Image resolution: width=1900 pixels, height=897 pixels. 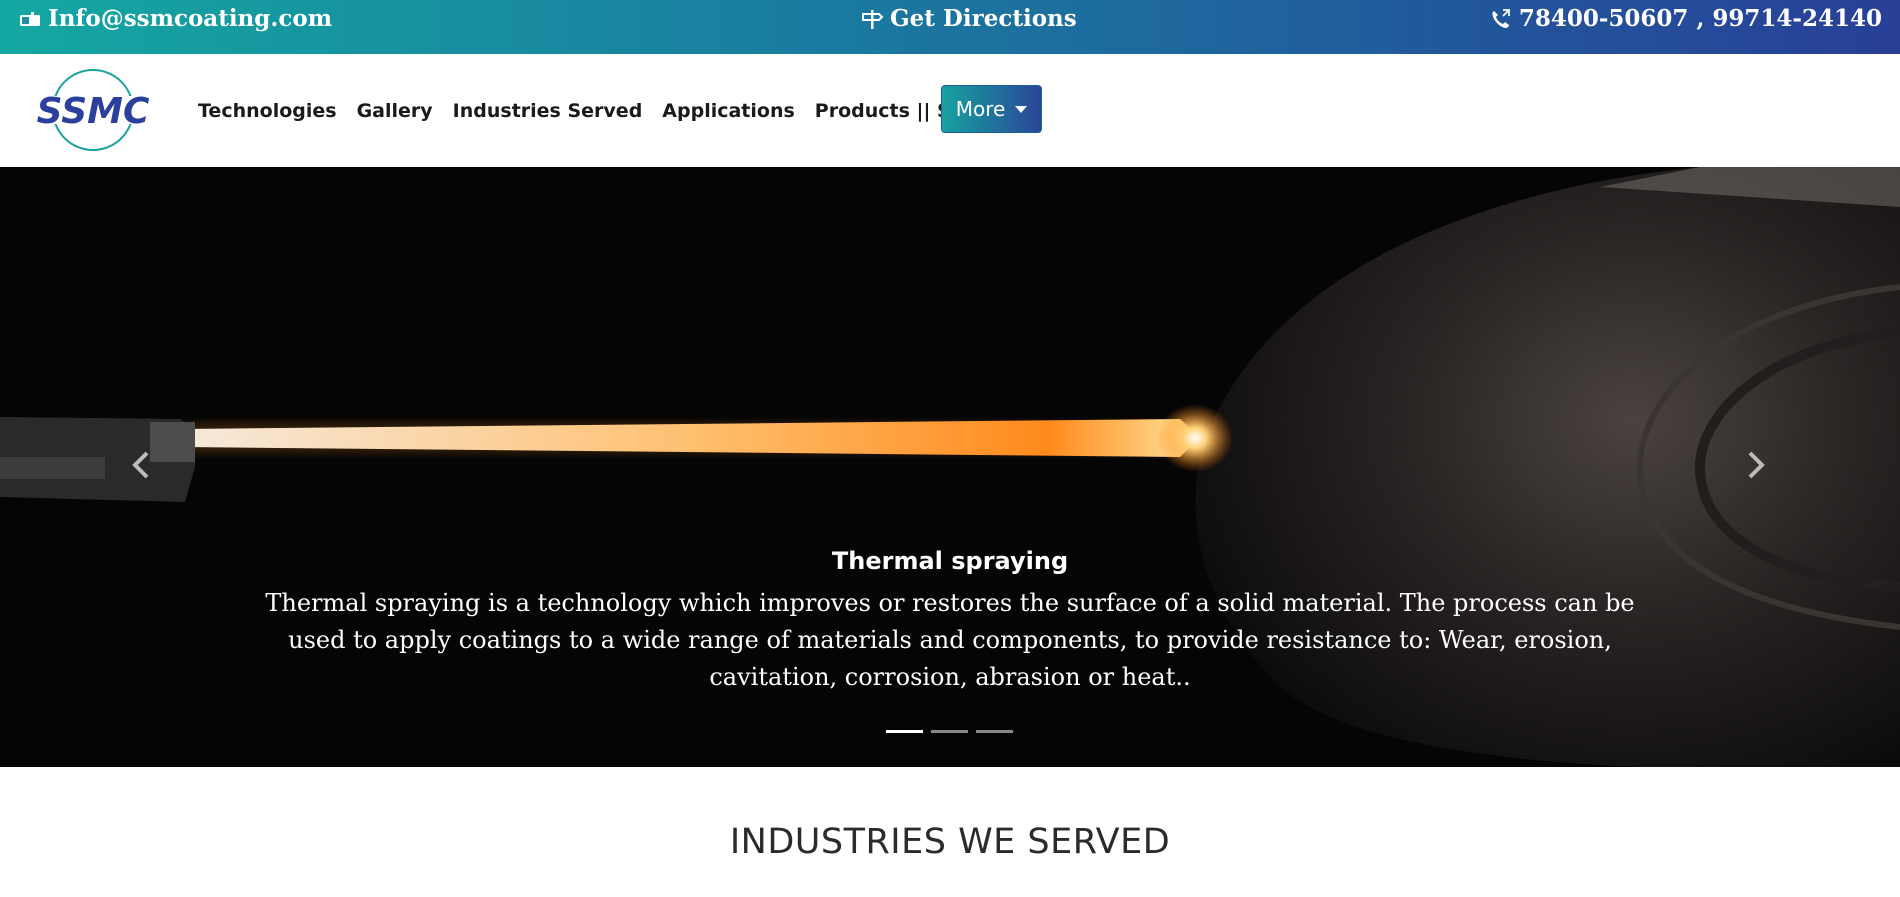 What do you see at coordinates (728, 111) in the screenshot?
I see `nav-applications: Applications` at bounding box center [728, 111].